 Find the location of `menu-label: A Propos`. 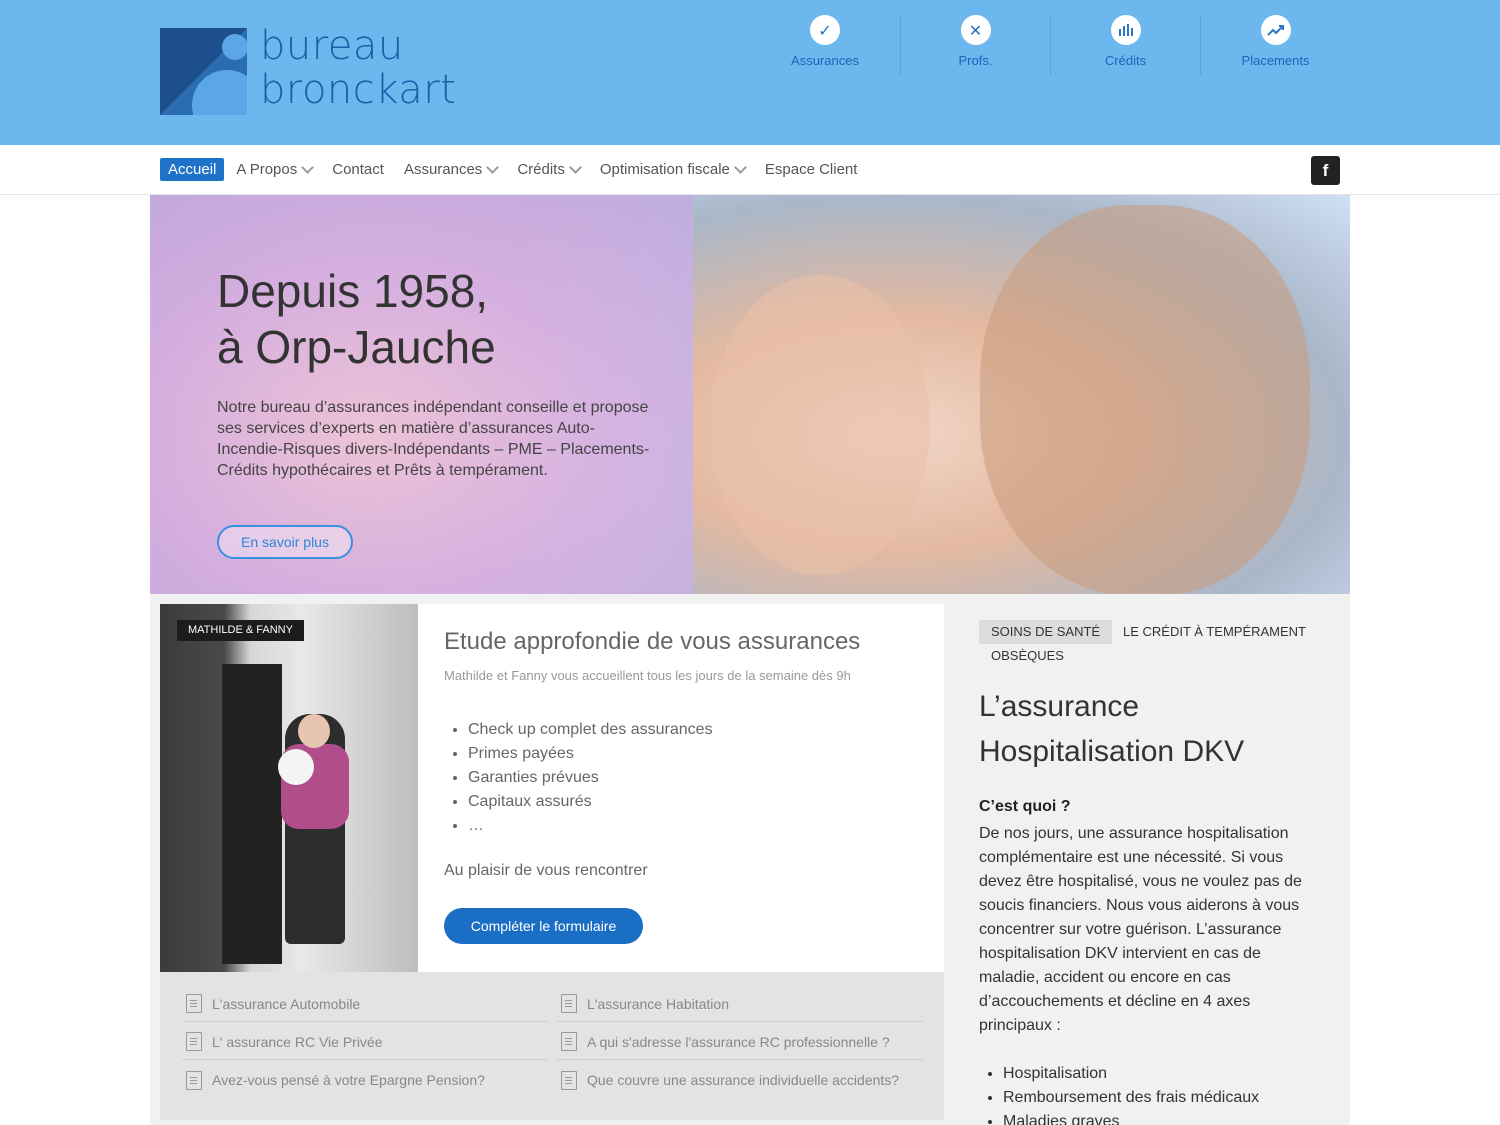

menu-label: A Propos is located at coordinates (267, 169).